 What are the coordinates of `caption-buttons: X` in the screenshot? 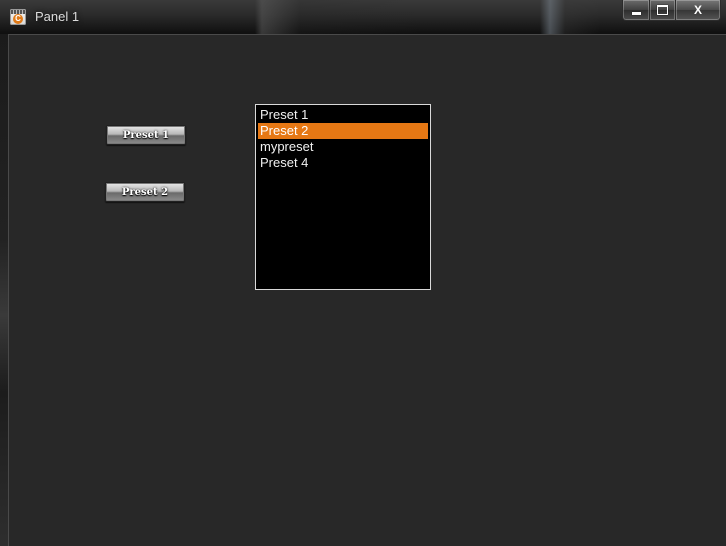 It's located at (671, 10).